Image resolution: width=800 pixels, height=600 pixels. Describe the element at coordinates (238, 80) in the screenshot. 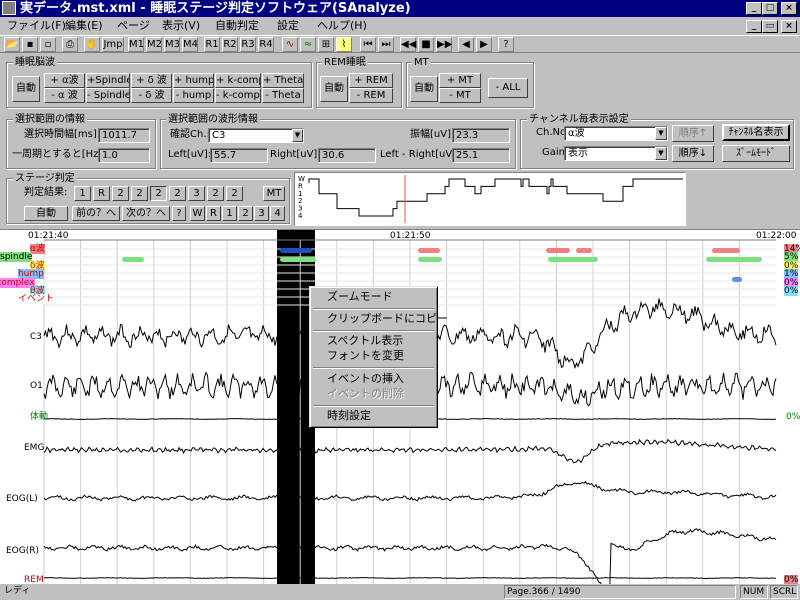

I see `plus-kcomp-button: + k-comp.` at that location.